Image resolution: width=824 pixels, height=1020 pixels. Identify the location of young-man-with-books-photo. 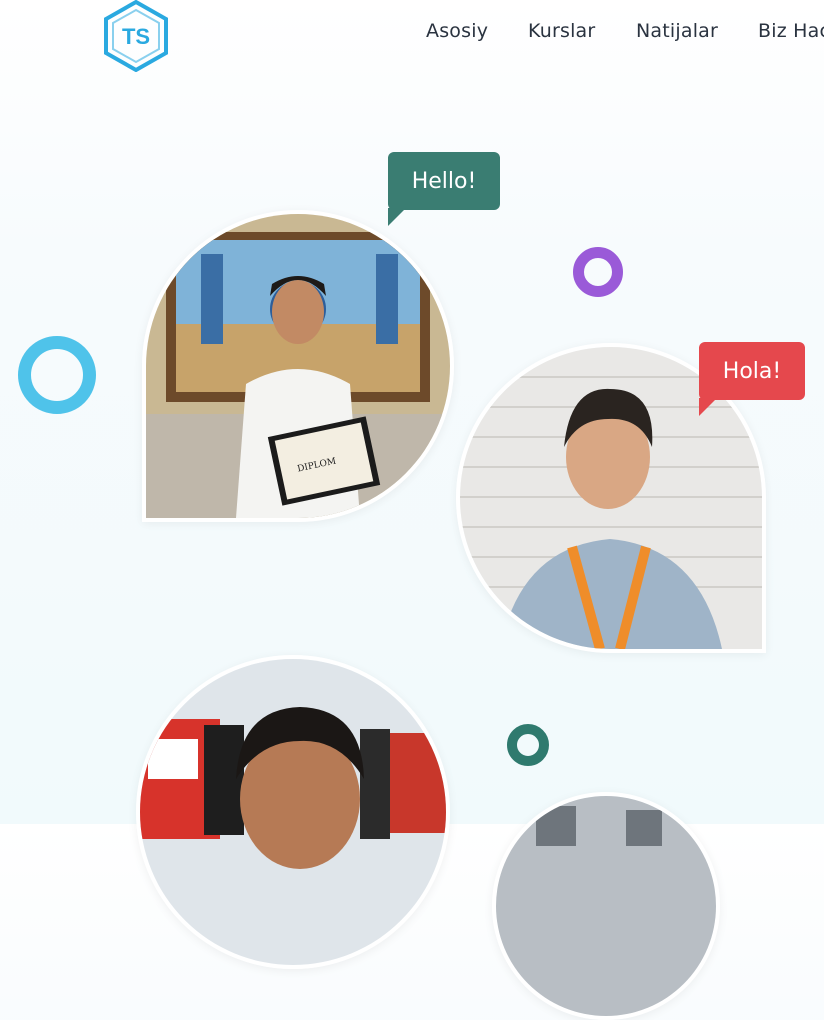
(293, 812).